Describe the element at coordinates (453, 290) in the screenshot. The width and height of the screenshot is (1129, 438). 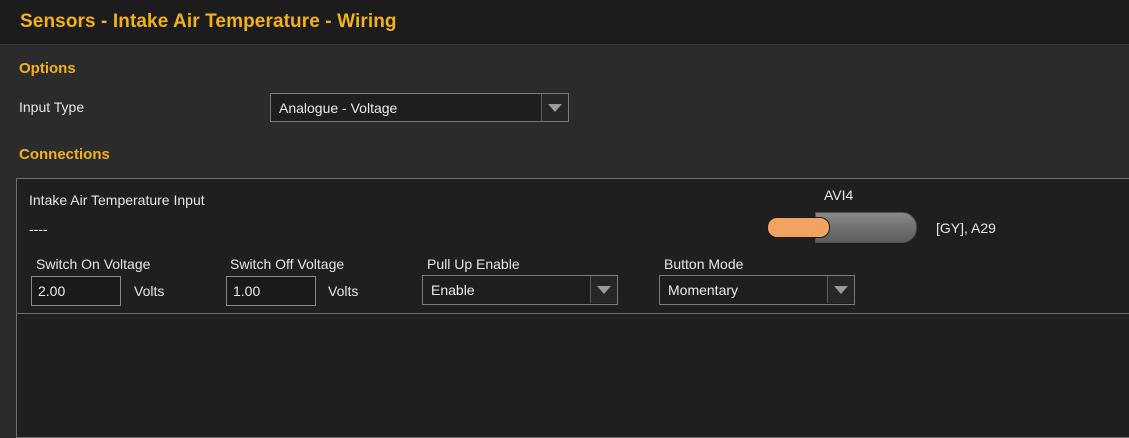
I see `pull-up-value: Enable` at that location.